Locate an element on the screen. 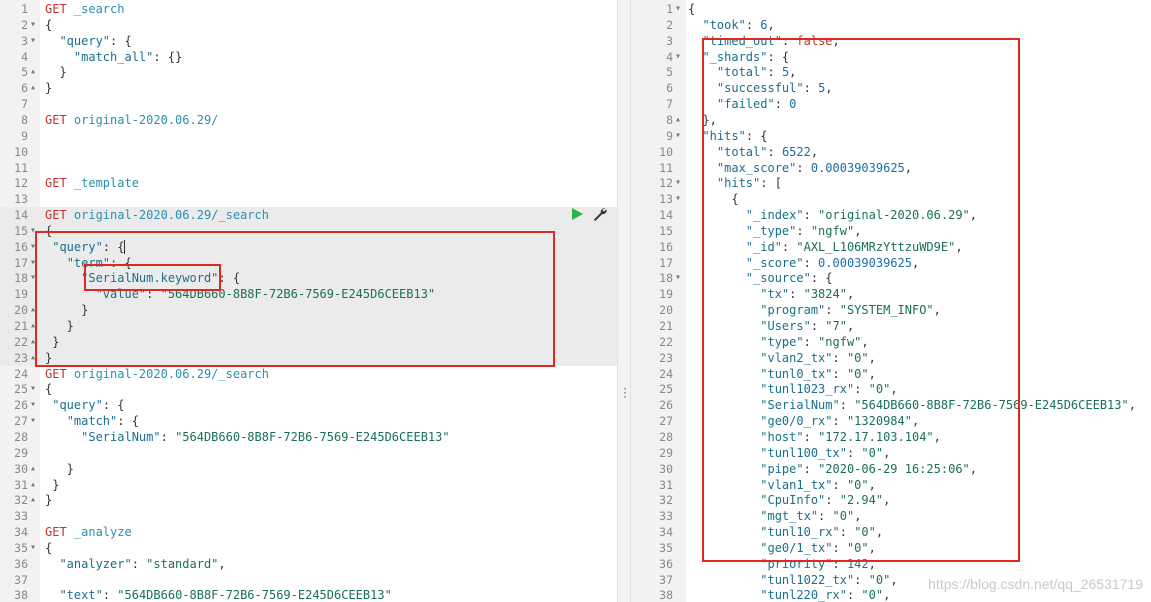 This screenshot has width=1151, height=602. code-token: , is located at coordinates (887, 595).